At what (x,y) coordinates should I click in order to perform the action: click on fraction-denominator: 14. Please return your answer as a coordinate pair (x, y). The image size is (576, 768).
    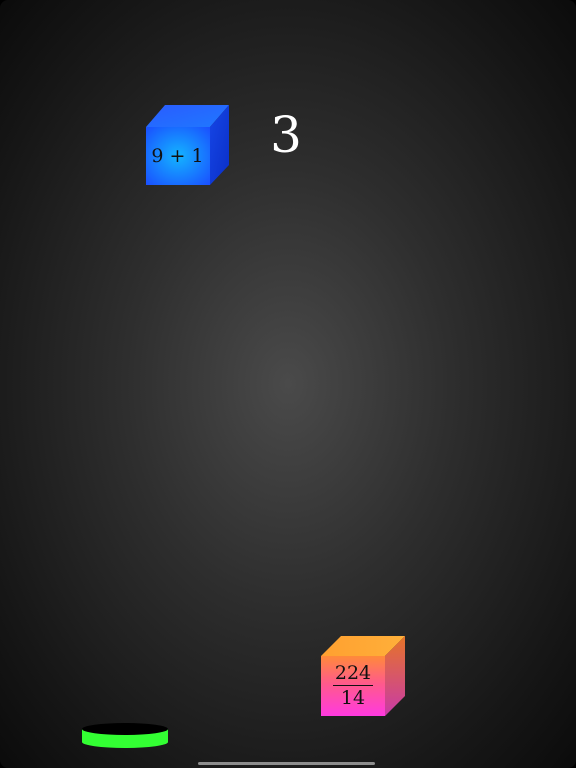
    Looking at the image, I should click on (353, 698).